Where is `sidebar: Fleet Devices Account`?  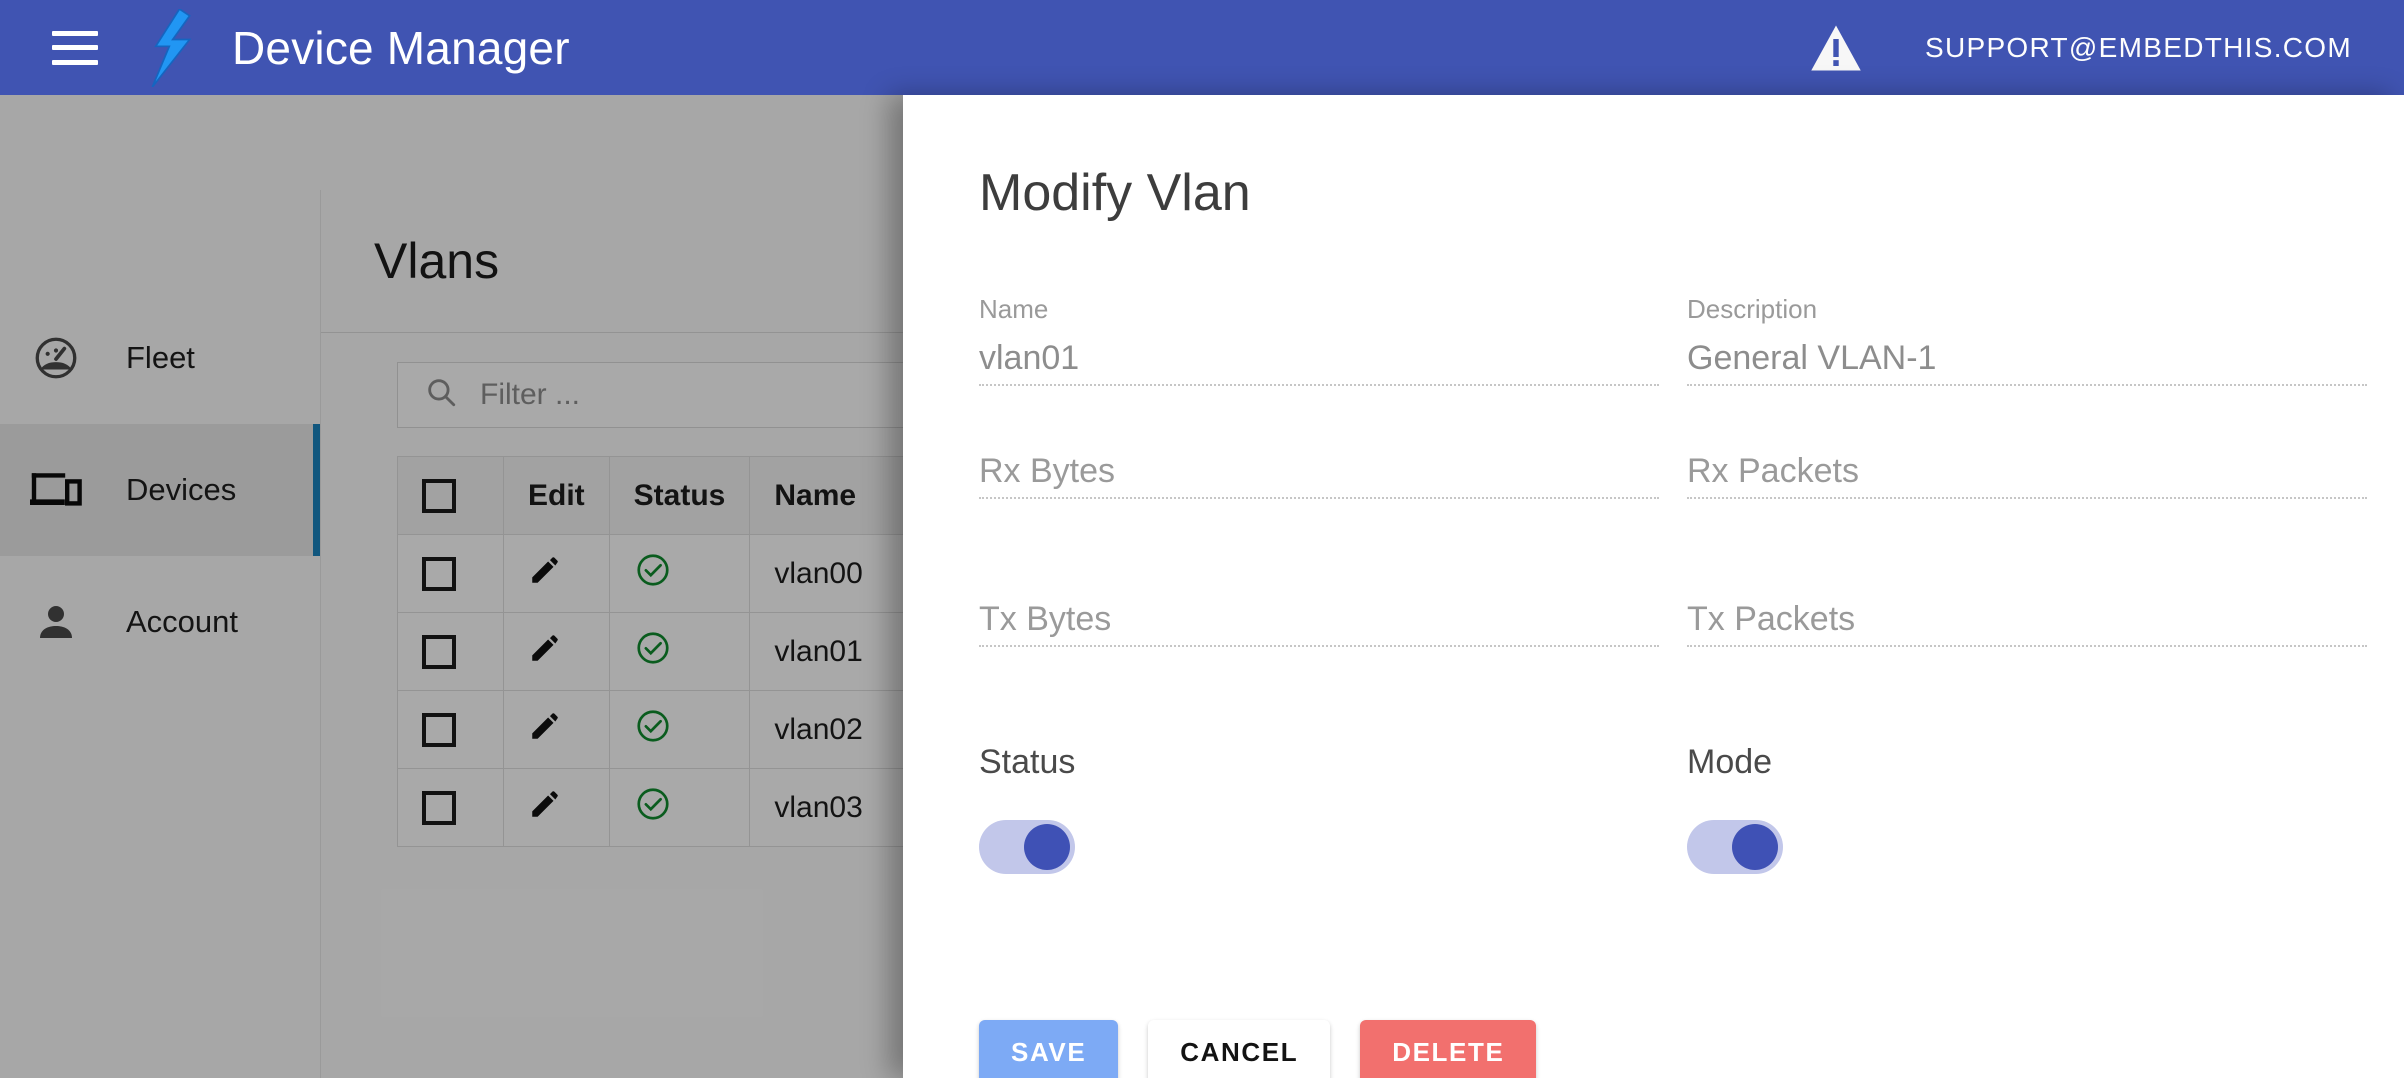
sidebar: Fleet Devices Account is located at coordinates (160, 634).